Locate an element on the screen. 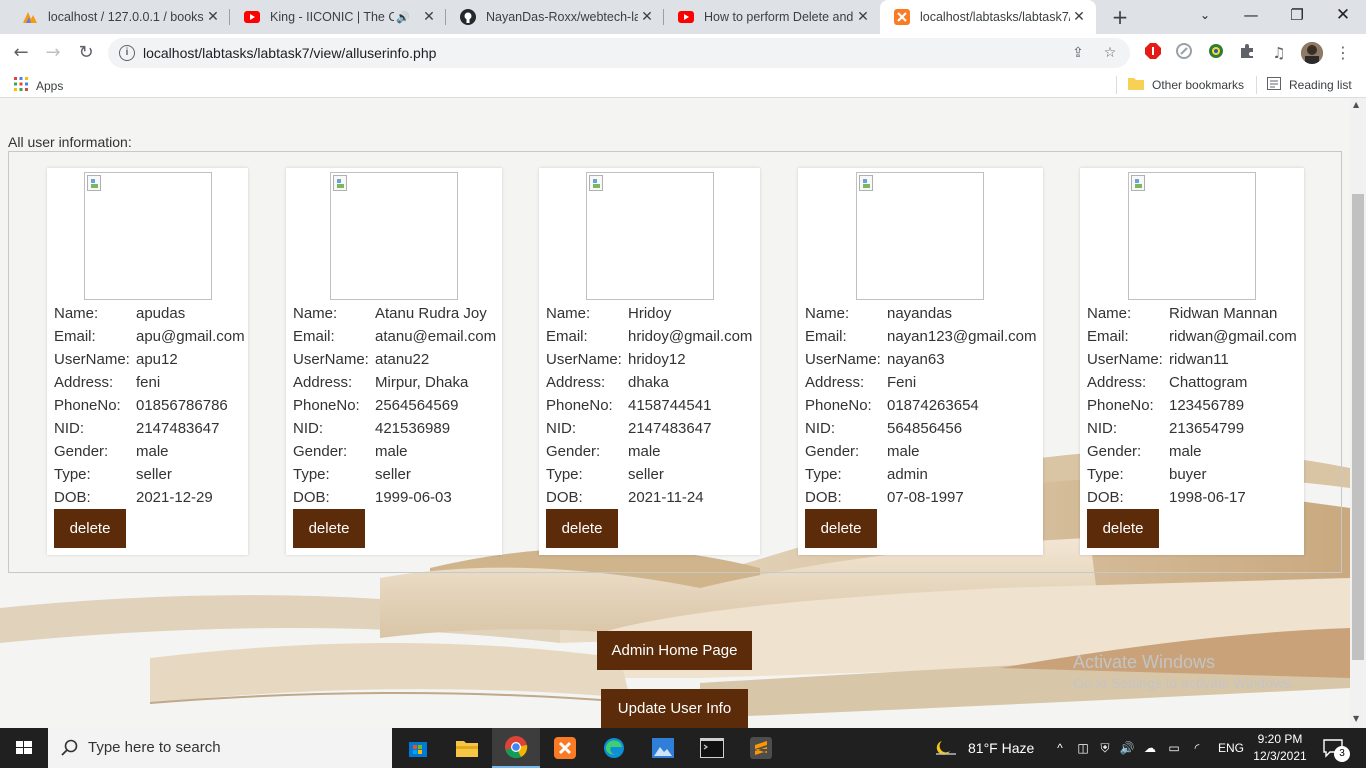  audio-playing-icon: 🔊 is located at coordinates (403, 17).